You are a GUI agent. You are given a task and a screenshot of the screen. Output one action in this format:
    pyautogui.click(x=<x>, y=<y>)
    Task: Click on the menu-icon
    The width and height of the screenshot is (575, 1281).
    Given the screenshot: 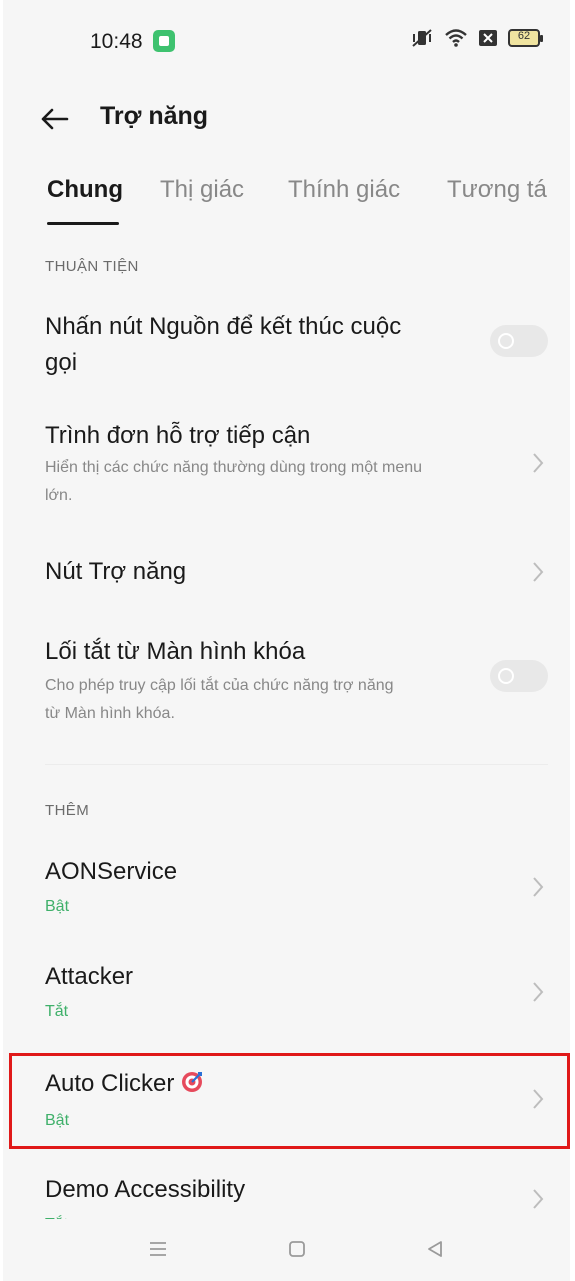 What is the action you would take?
    pyautogui.click(x=158, y=1249)
    